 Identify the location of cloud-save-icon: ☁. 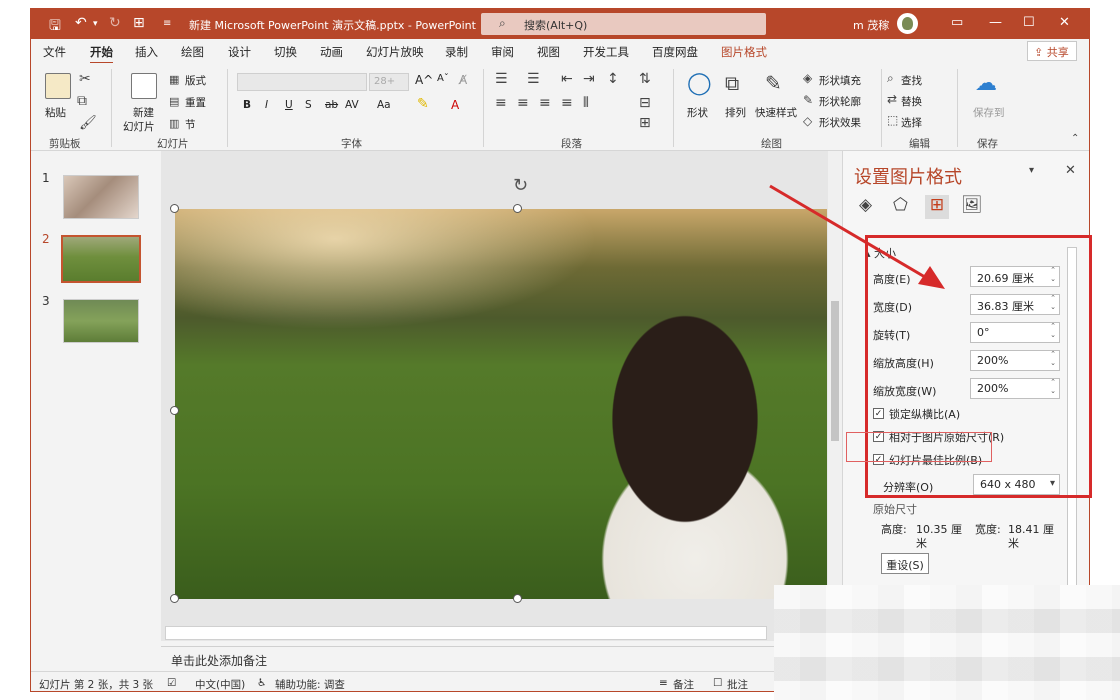
(986, 83).